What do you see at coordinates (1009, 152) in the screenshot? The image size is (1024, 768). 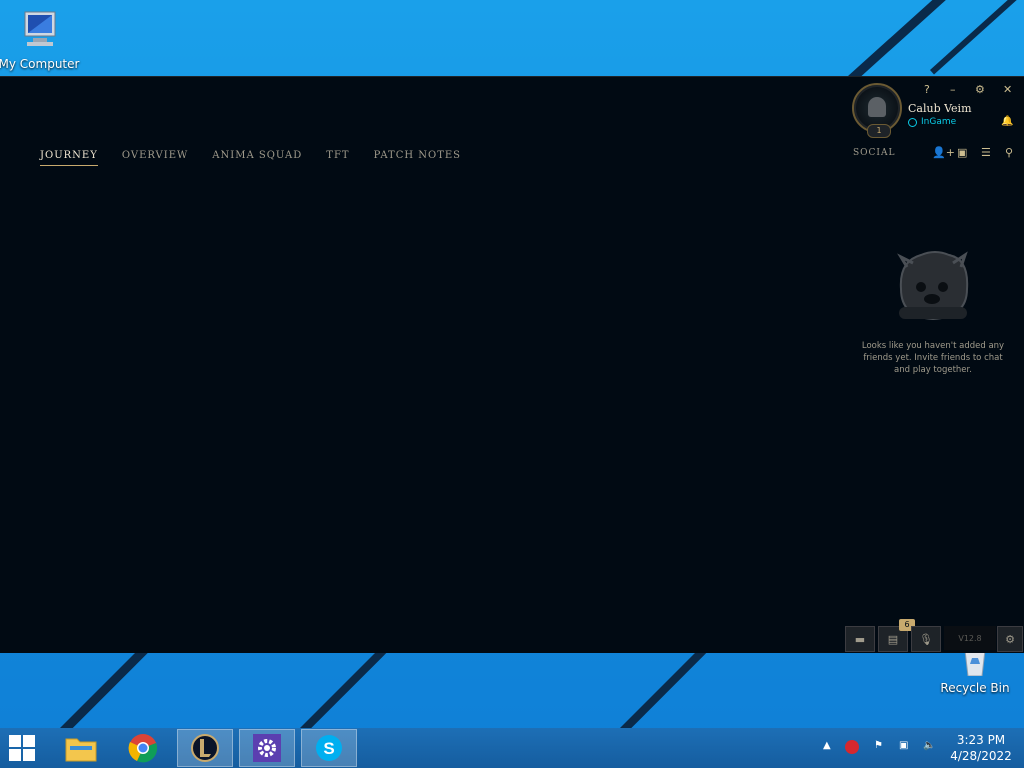 I see `search-icon: ⚲` at bounding box center [1009, 152].